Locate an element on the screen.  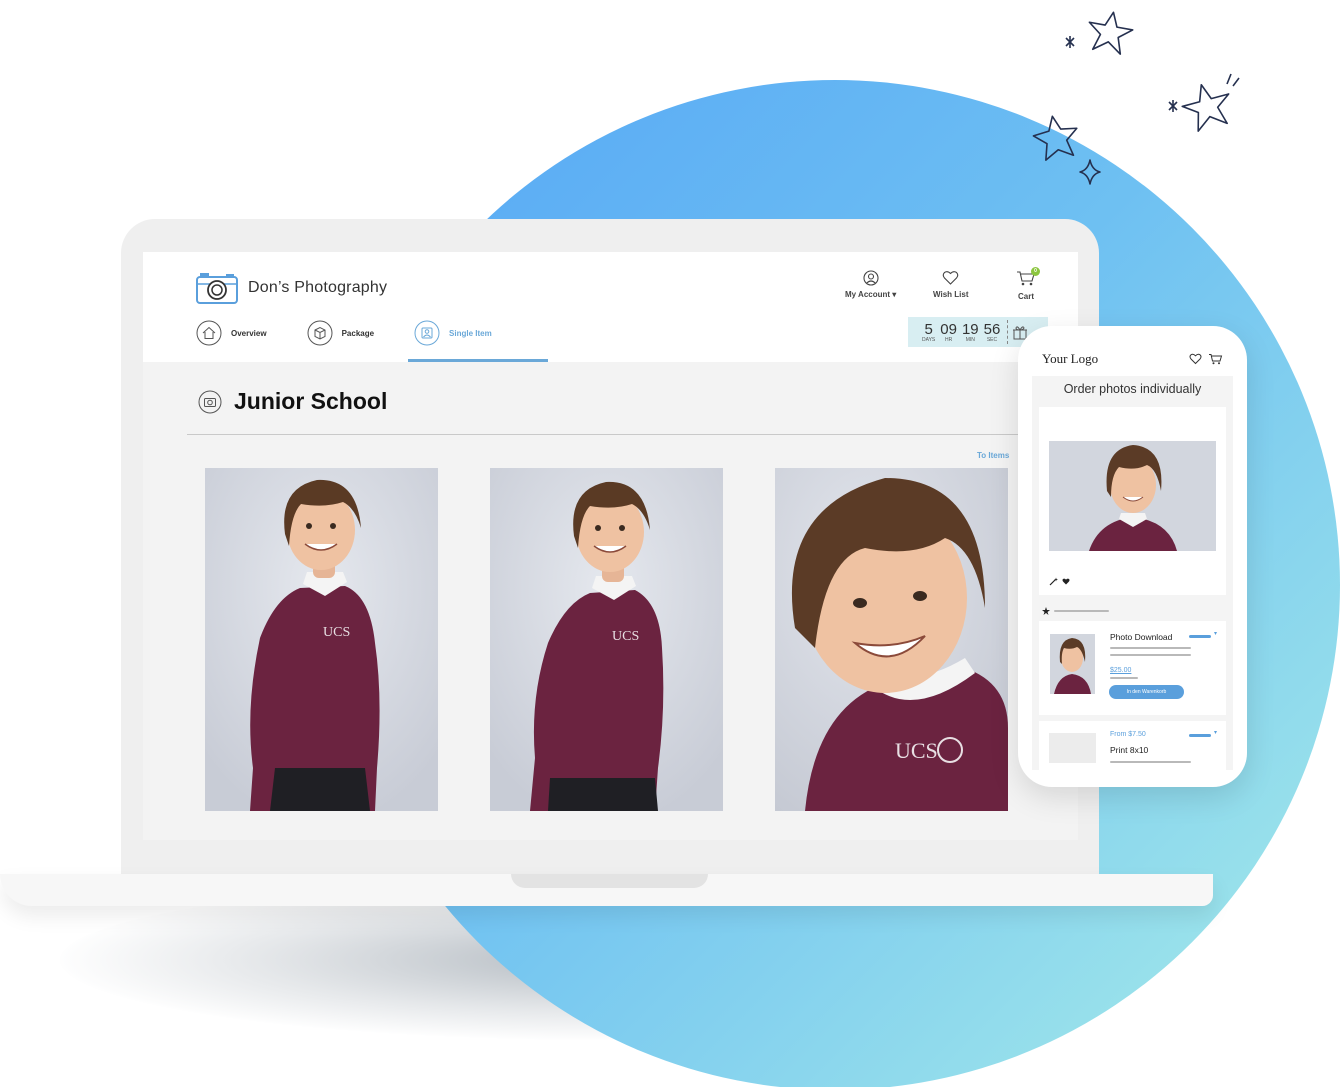
phone-header-actions is located at coordinates (1206, 359).